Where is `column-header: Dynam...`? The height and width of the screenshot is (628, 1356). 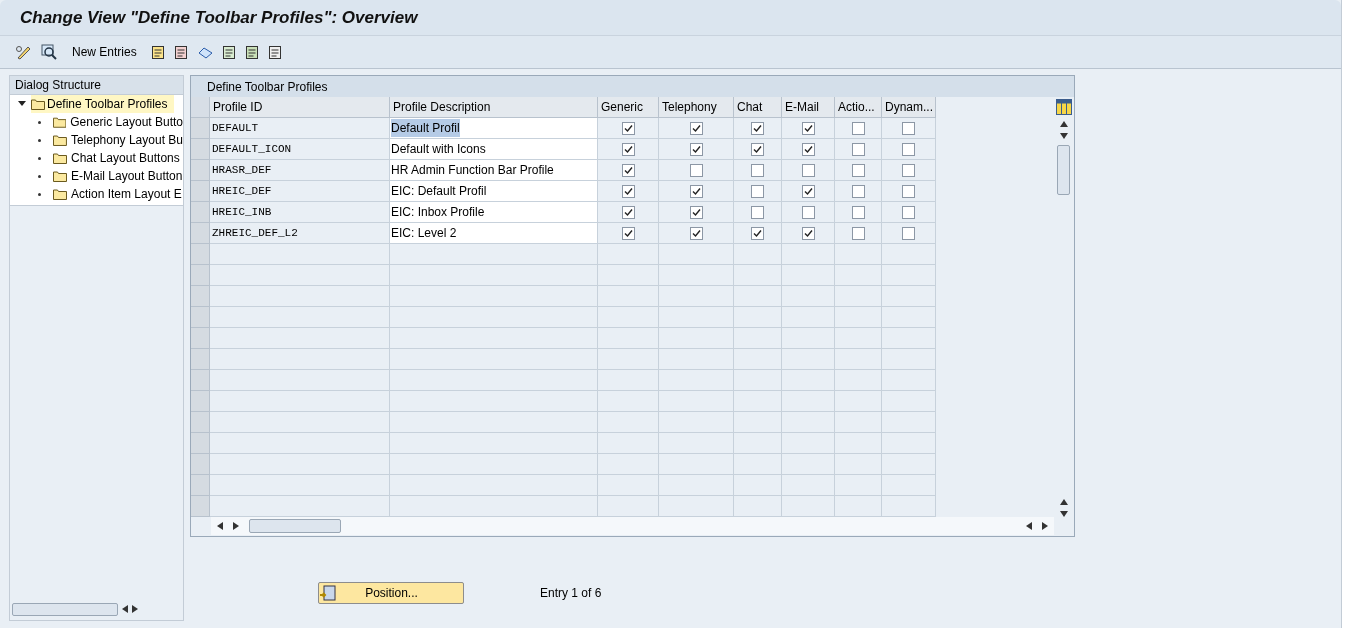
column-header: Dynam... is located at coordinates (909, 107).